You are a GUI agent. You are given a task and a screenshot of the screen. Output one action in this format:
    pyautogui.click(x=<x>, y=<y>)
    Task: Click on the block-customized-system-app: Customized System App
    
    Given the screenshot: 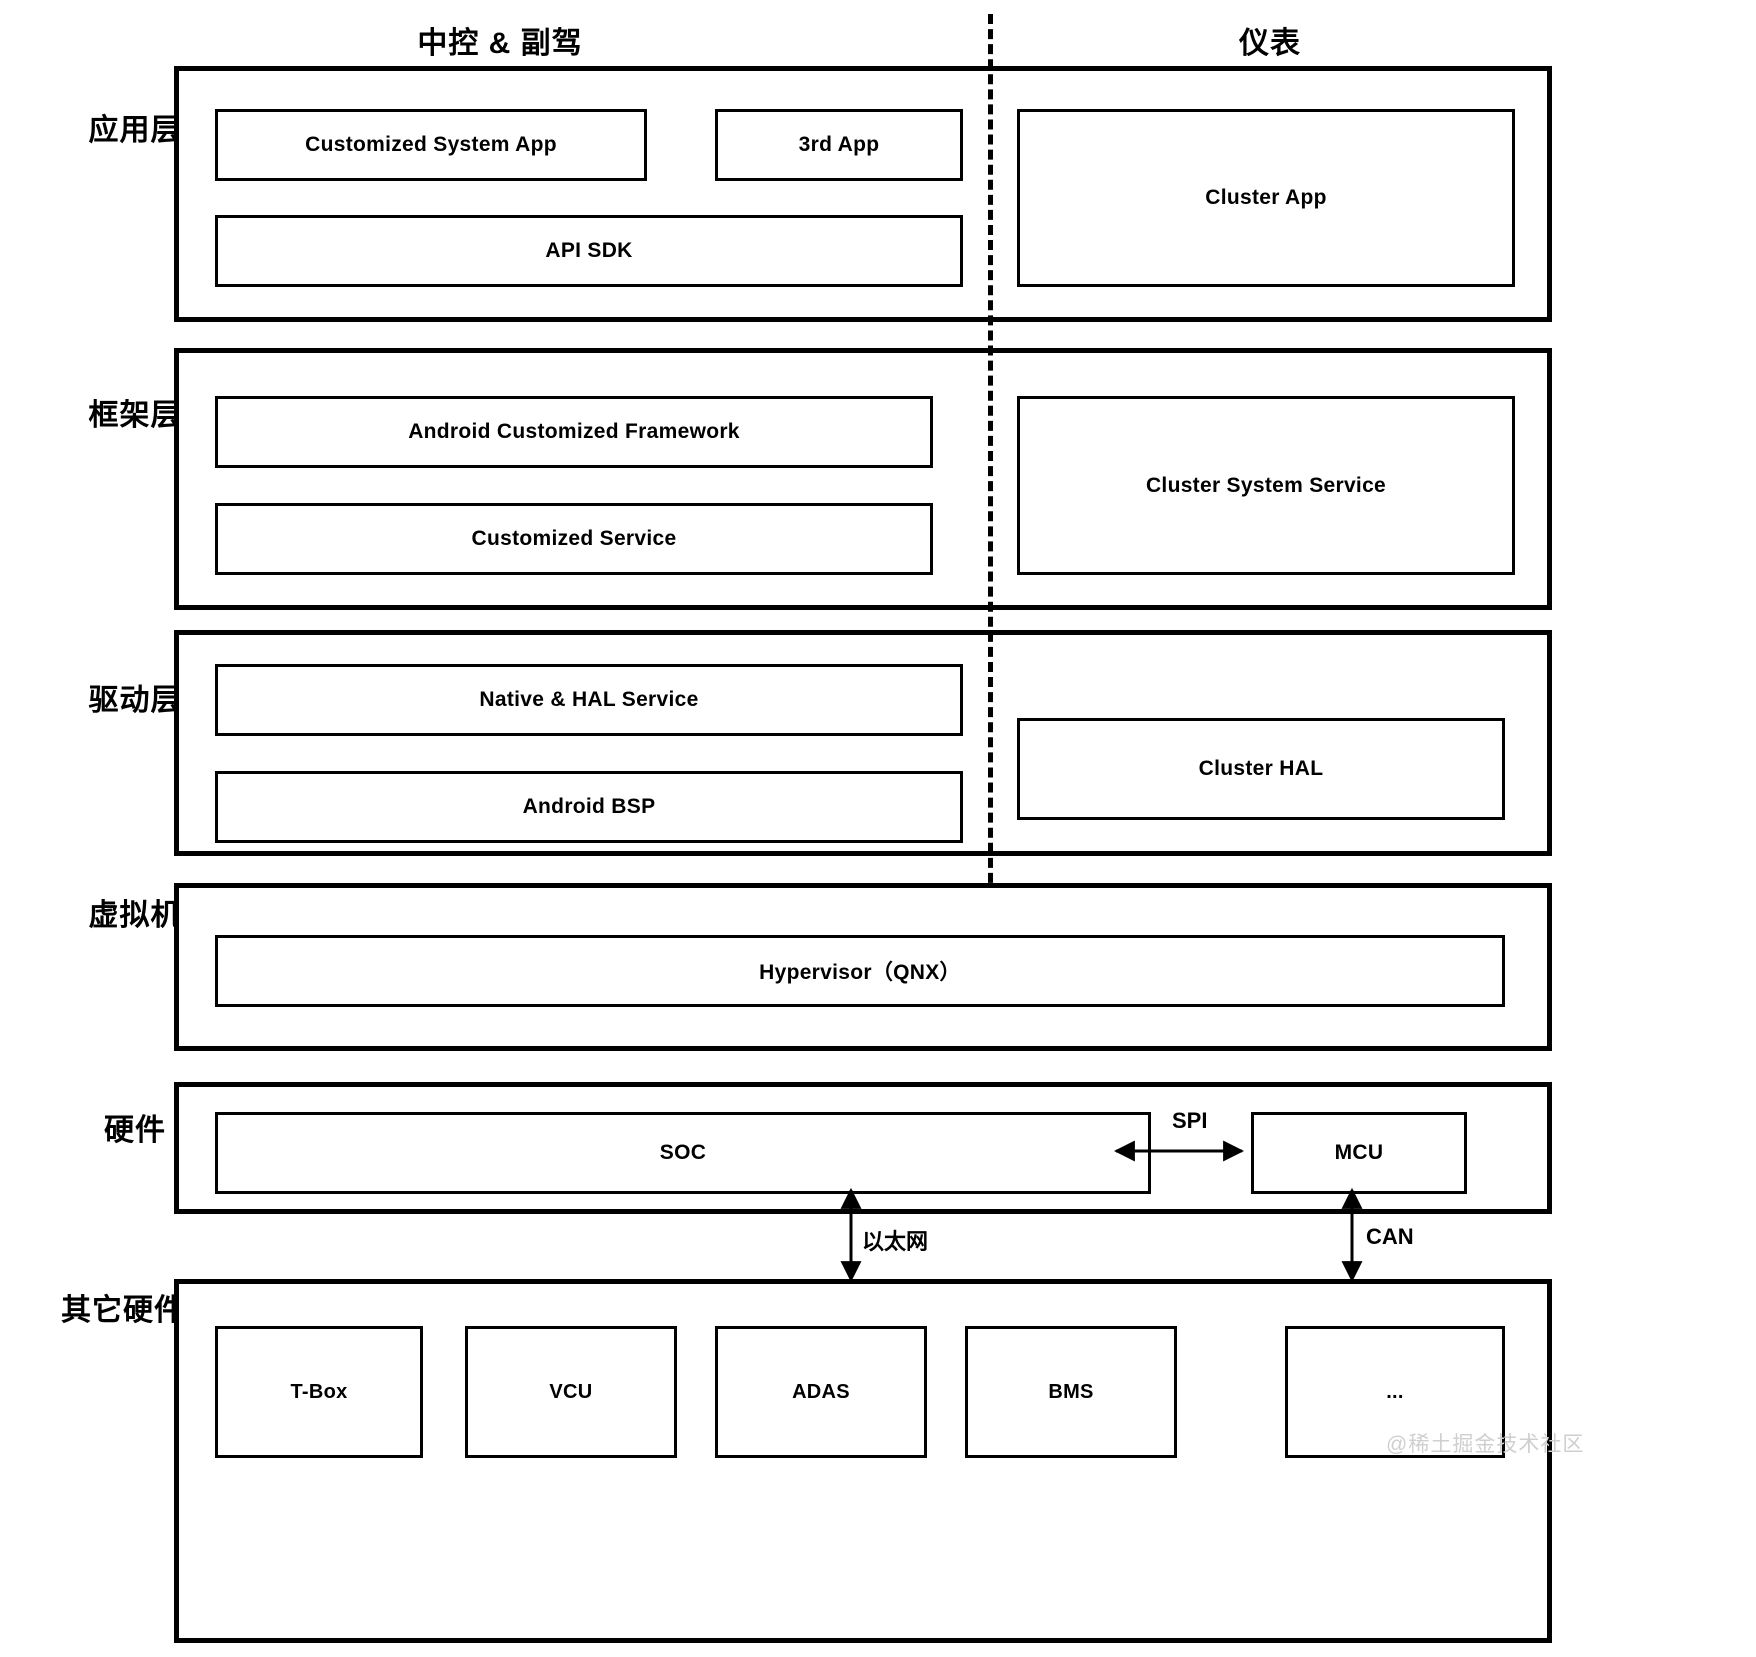 What is the action you would take?
    pyautogui.click(x=431, y=145)
    